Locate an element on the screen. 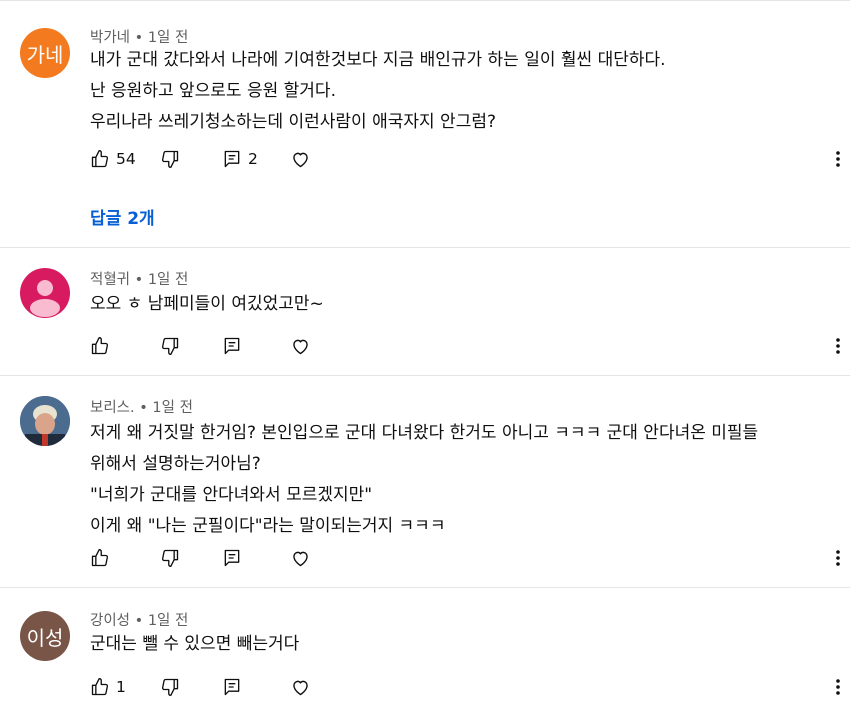  comment-line: 오오 ㅎ 남페미들이 여깄었고만~ is located at coordinates (207, 304).